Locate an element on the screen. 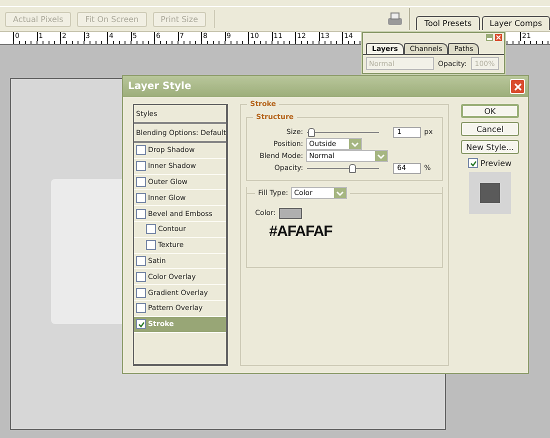 This screenshot has height=438, width=550. dialog-button: Cancel is located at coordinates (490, 129).